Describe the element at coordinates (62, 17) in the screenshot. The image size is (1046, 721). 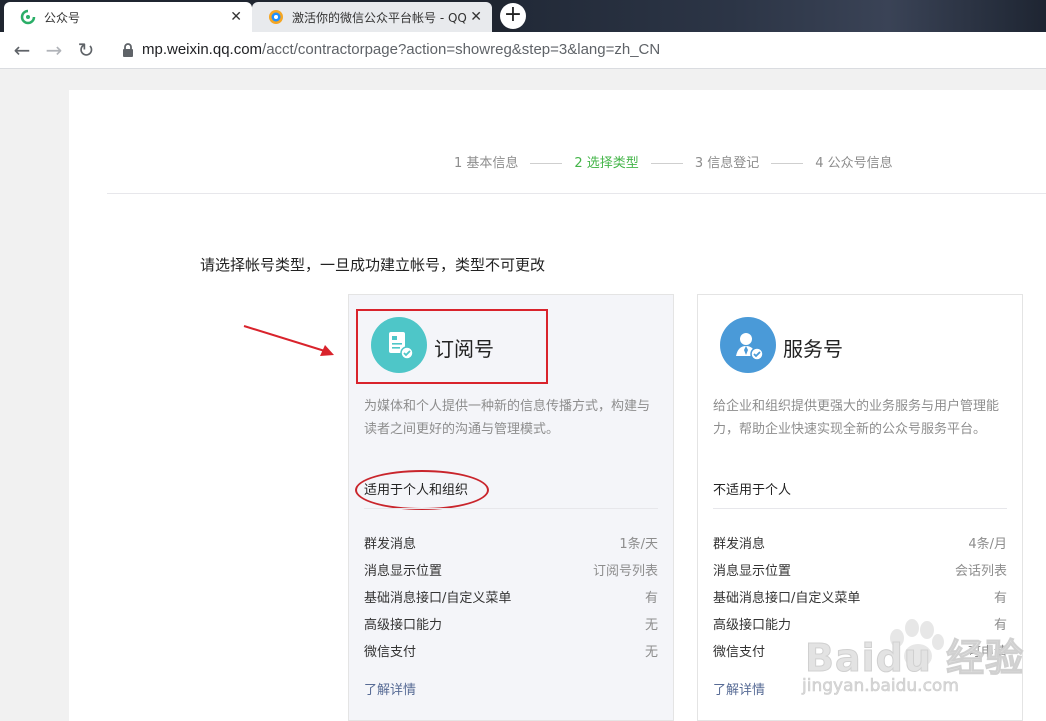
I see `tab-title: 公众号` at that location.